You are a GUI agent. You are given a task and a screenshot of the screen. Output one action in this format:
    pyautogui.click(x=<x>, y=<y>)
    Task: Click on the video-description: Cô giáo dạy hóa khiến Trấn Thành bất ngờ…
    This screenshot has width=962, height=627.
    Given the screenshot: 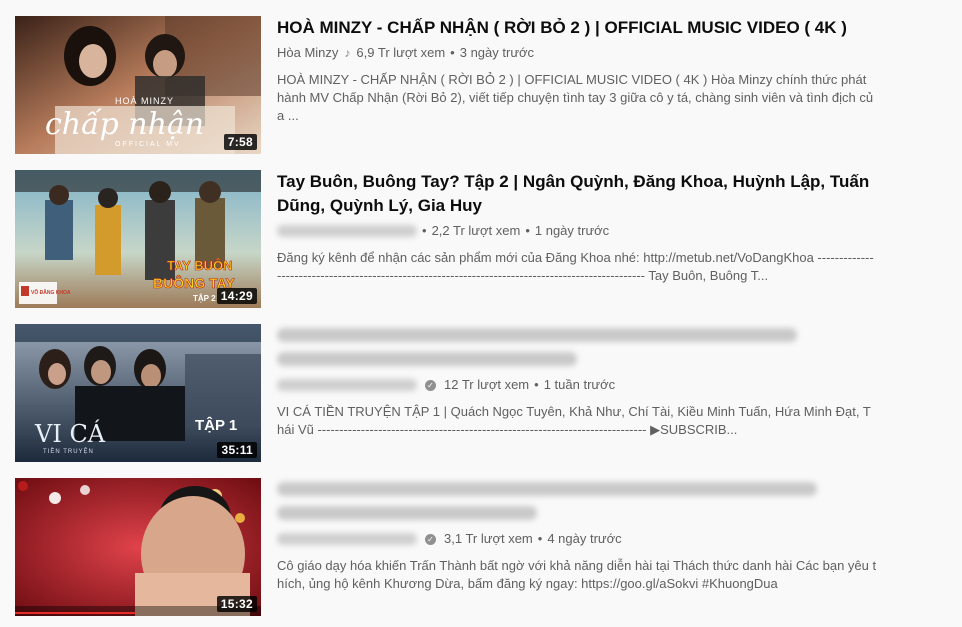 What is the action you would take?
    pyautogui.click(x=577, y=574)
    